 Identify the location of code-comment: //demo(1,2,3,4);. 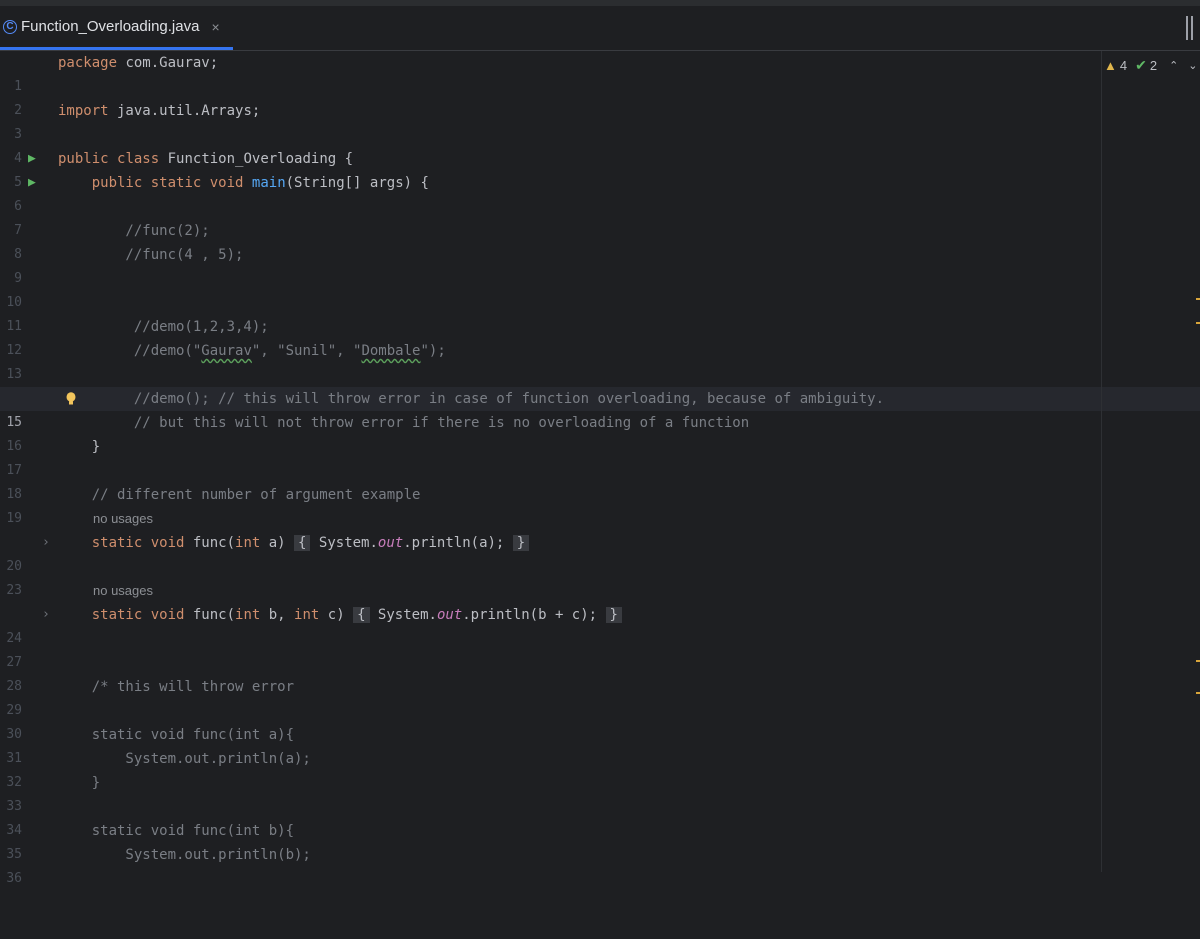
(163, 327).